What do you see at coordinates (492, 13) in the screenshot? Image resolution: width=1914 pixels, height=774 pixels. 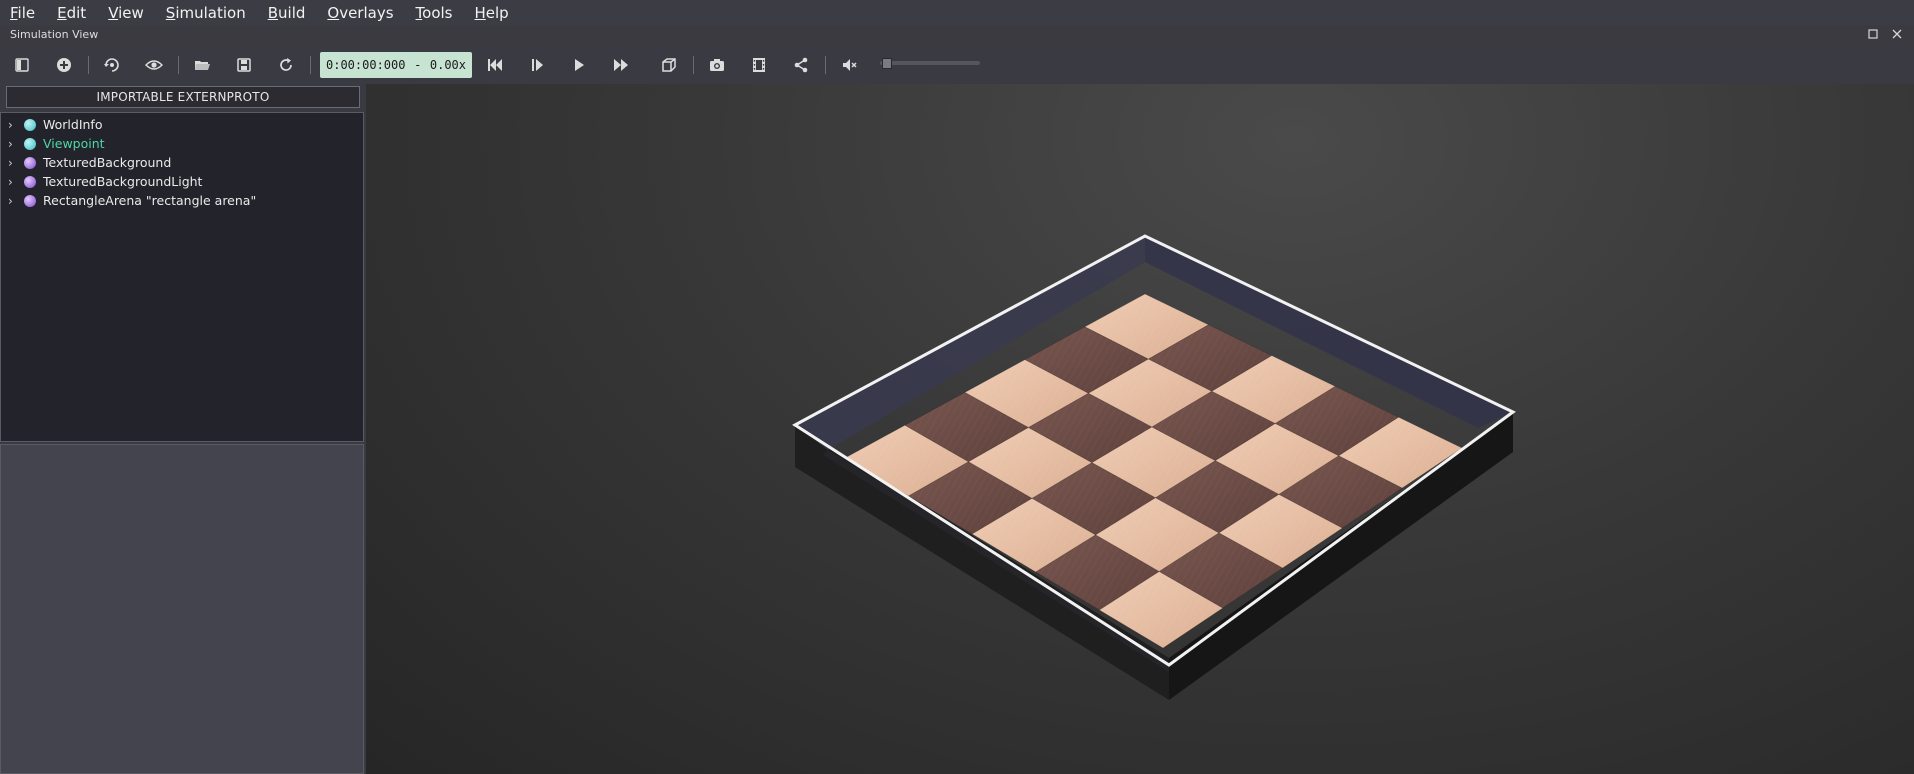 I see `menu-help: Help` at bounding box center [492, 13].